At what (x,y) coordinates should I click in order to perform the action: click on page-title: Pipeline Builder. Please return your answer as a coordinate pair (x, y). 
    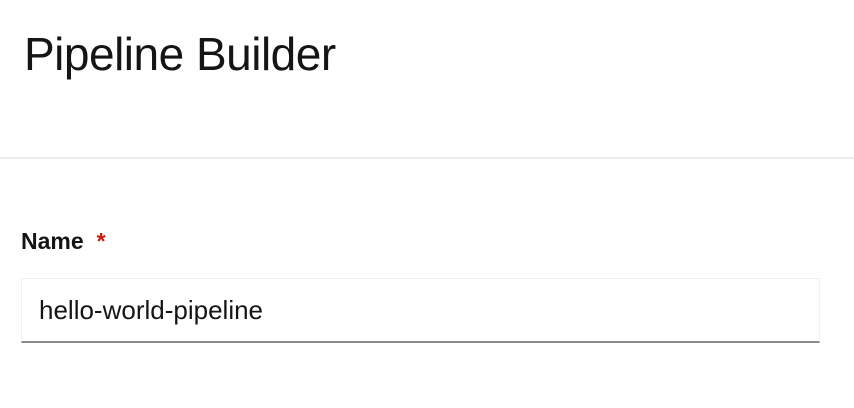
    Looking at the image, I should click on (180, 54).